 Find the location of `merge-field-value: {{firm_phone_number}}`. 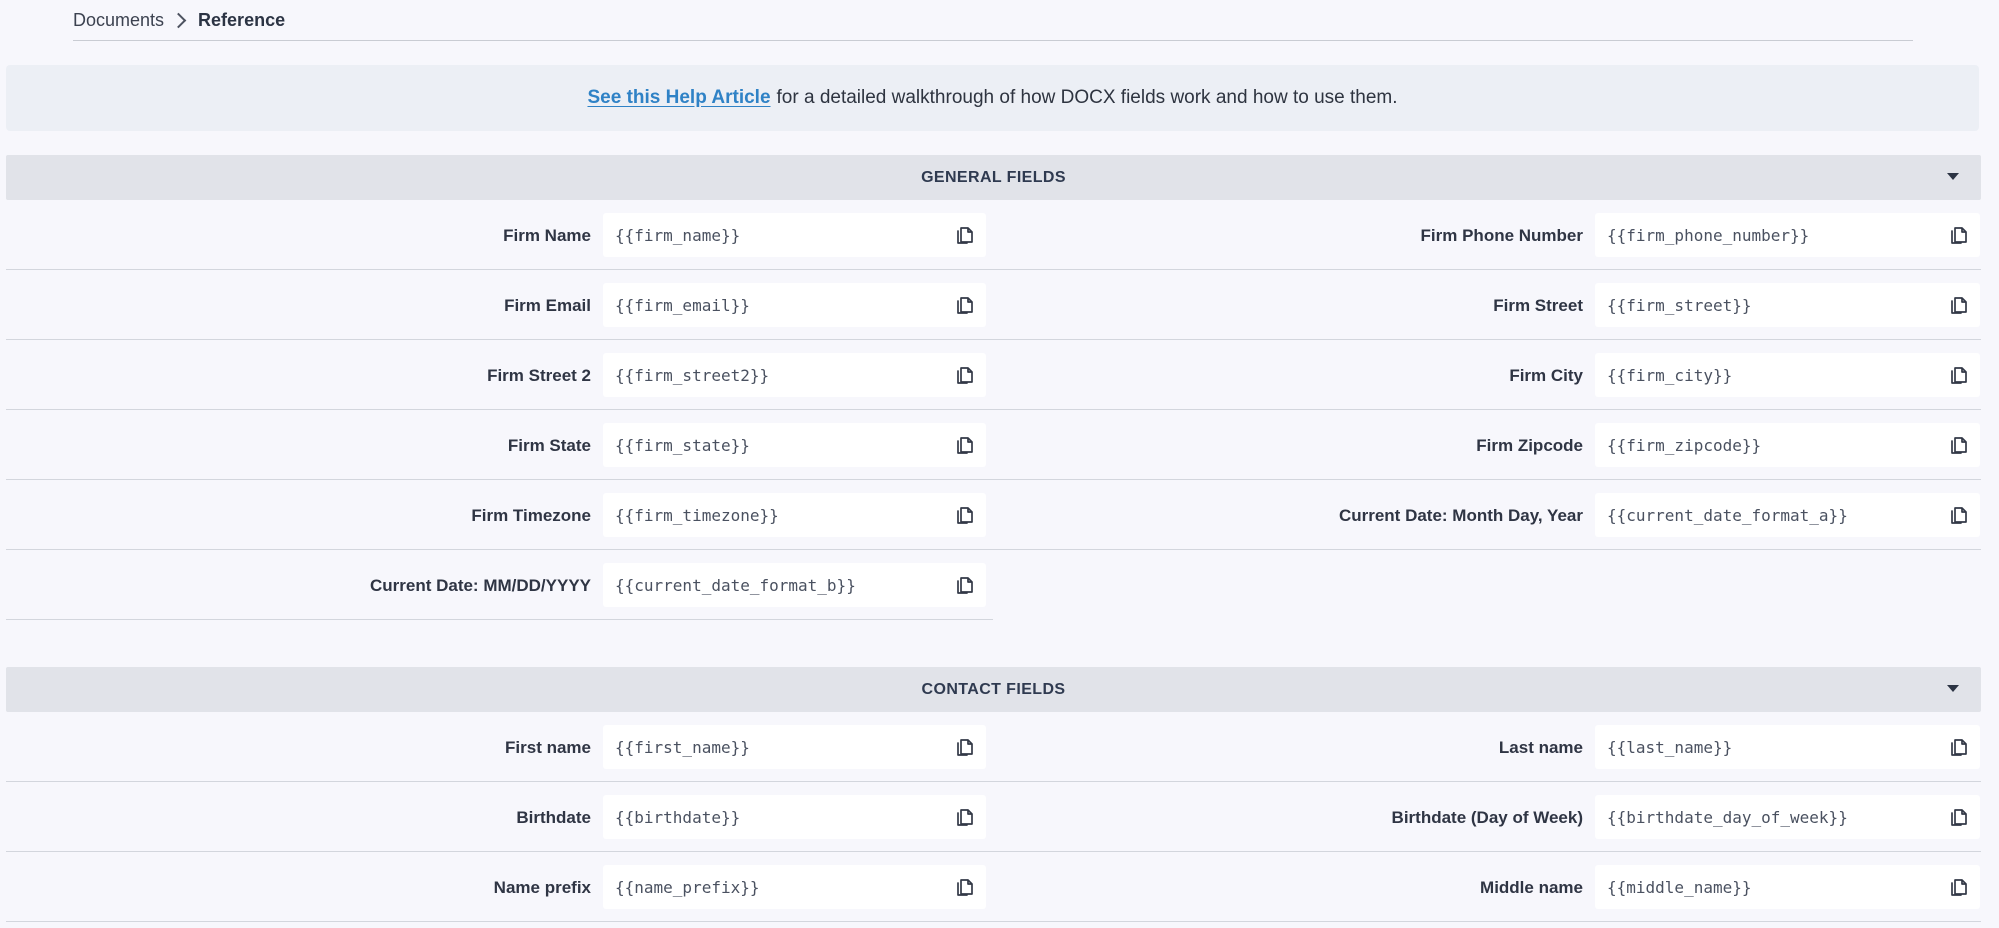

merge-field-value: {{firm_phone_number}} is located at coordinates (1787, 235).